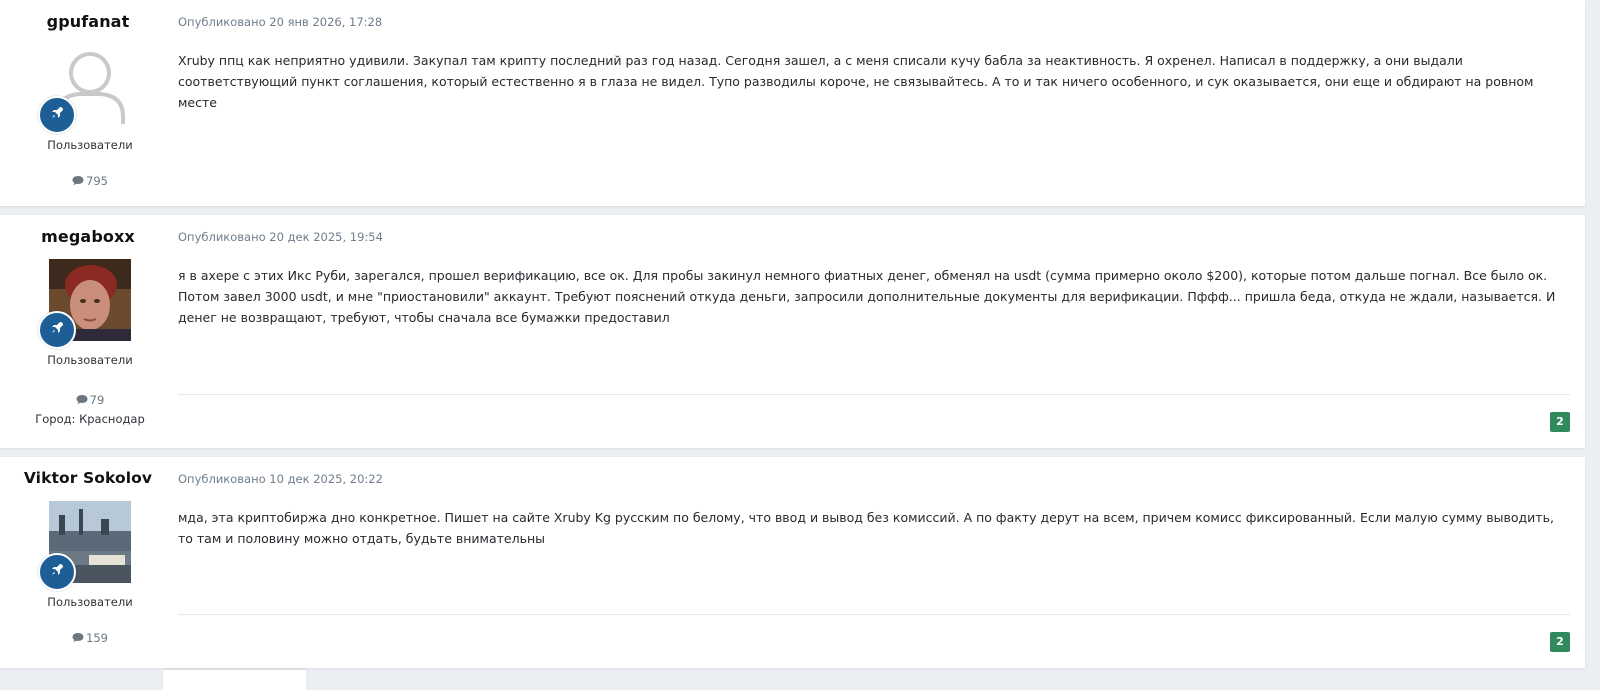 This screenshot has height=690, width=1600. What do you see at coordinates (97, 400) in the screenshot?
I see `post-count-value: 79` at bounding box center [97, 400].